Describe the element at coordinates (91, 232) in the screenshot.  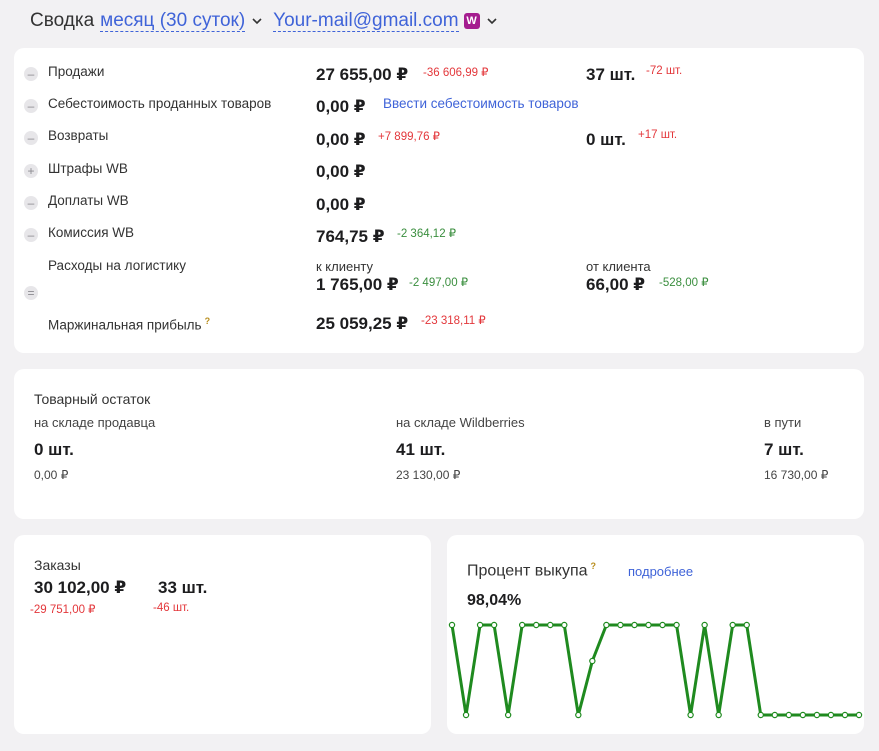
I see `commission-label: Комиссия WB` at that location.